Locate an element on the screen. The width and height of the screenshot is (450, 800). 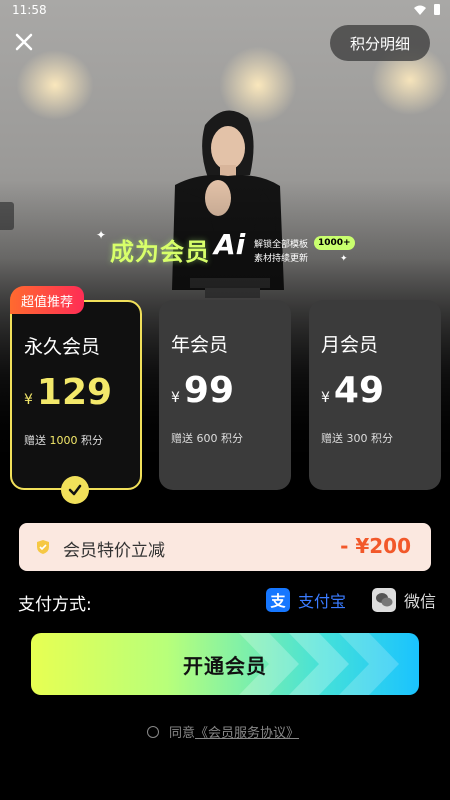
promo-ai-logo: Ai is located at coordinates (230, 244).